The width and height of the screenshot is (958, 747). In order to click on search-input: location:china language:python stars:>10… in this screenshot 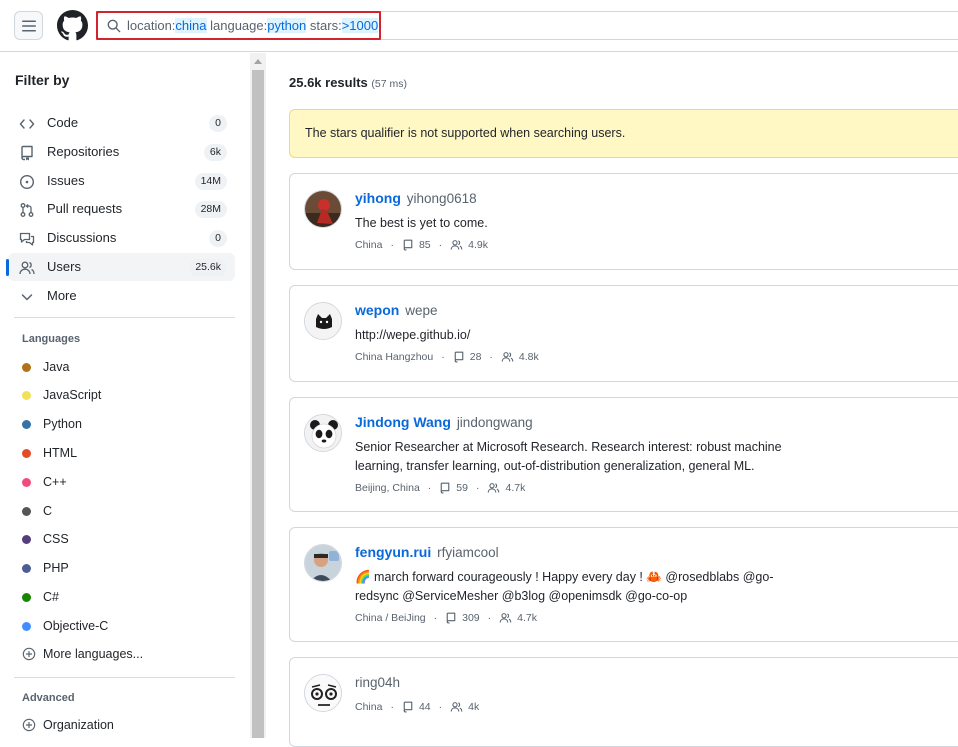, I will do `click(527, 25)`.